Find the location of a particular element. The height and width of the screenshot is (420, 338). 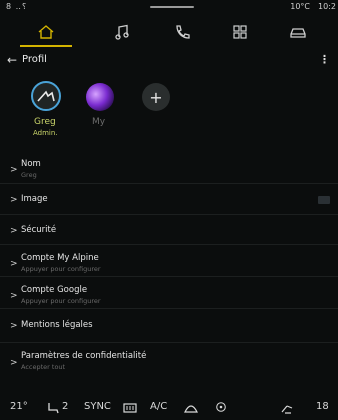

list-item-label: Paramètres de confidentialité is located at coordinates (84, 356).